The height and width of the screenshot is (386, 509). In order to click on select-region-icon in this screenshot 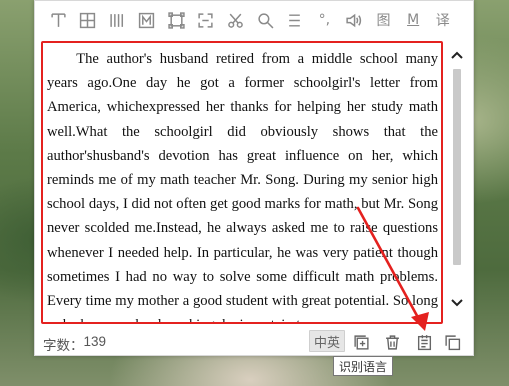, I will do `click(176, 20)`.